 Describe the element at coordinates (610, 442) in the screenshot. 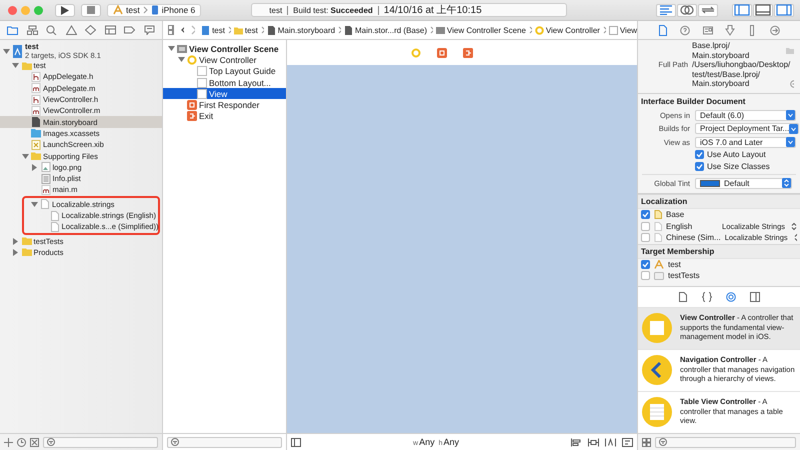

I see `resolve-icon` at that location.